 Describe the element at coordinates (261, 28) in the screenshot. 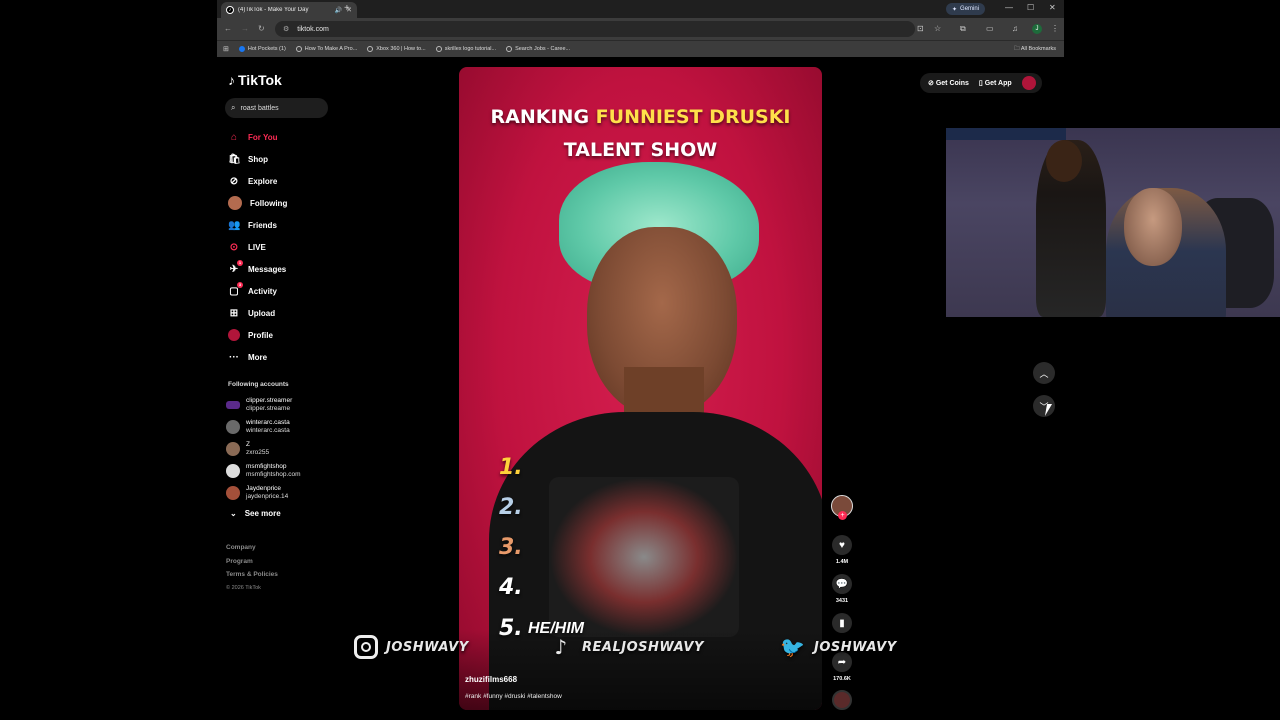

I see `reload-icon: ↻` at that location.